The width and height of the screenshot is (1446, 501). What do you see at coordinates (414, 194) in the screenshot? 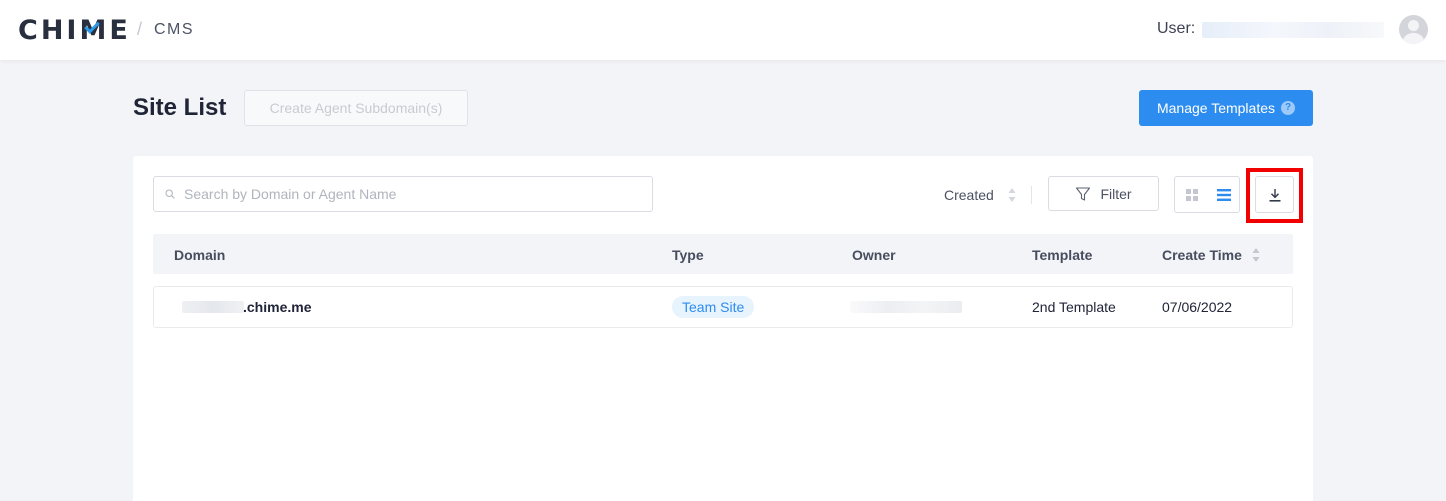
I see `search-input` at bounding box center [414, 194].